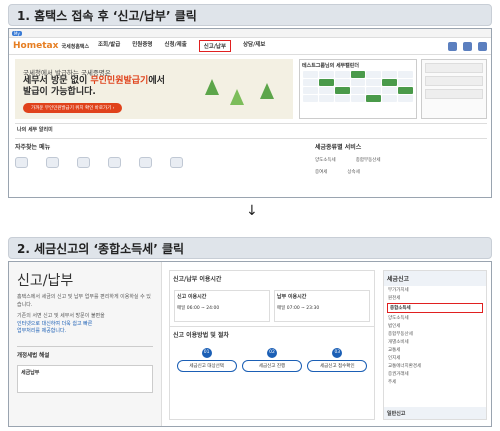 The height and width of the screenshot is (431, 500). Describe the element at coordinates (250, 15) in the screenshot. I see `step1-heading: 1. 홈택스 접속 후 ‘신고/납부’ 클릭` at that location.